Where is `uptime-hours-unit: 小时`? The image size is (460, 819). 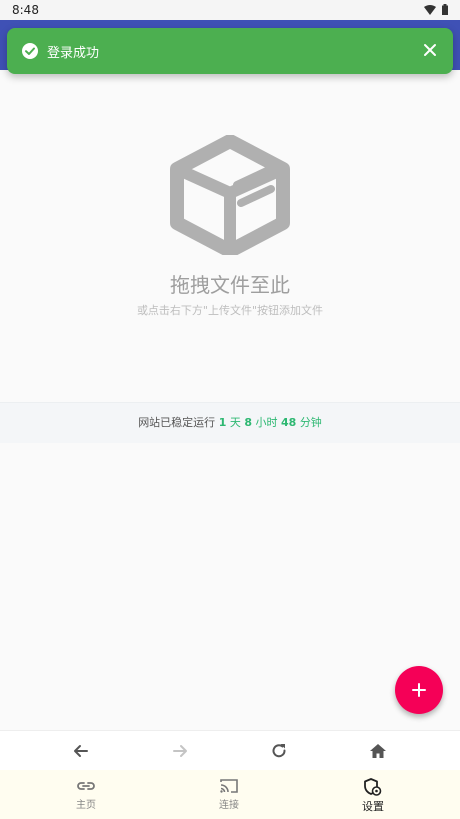
uptime-hours-unit: 小时 is located at coordinates (266, 422).